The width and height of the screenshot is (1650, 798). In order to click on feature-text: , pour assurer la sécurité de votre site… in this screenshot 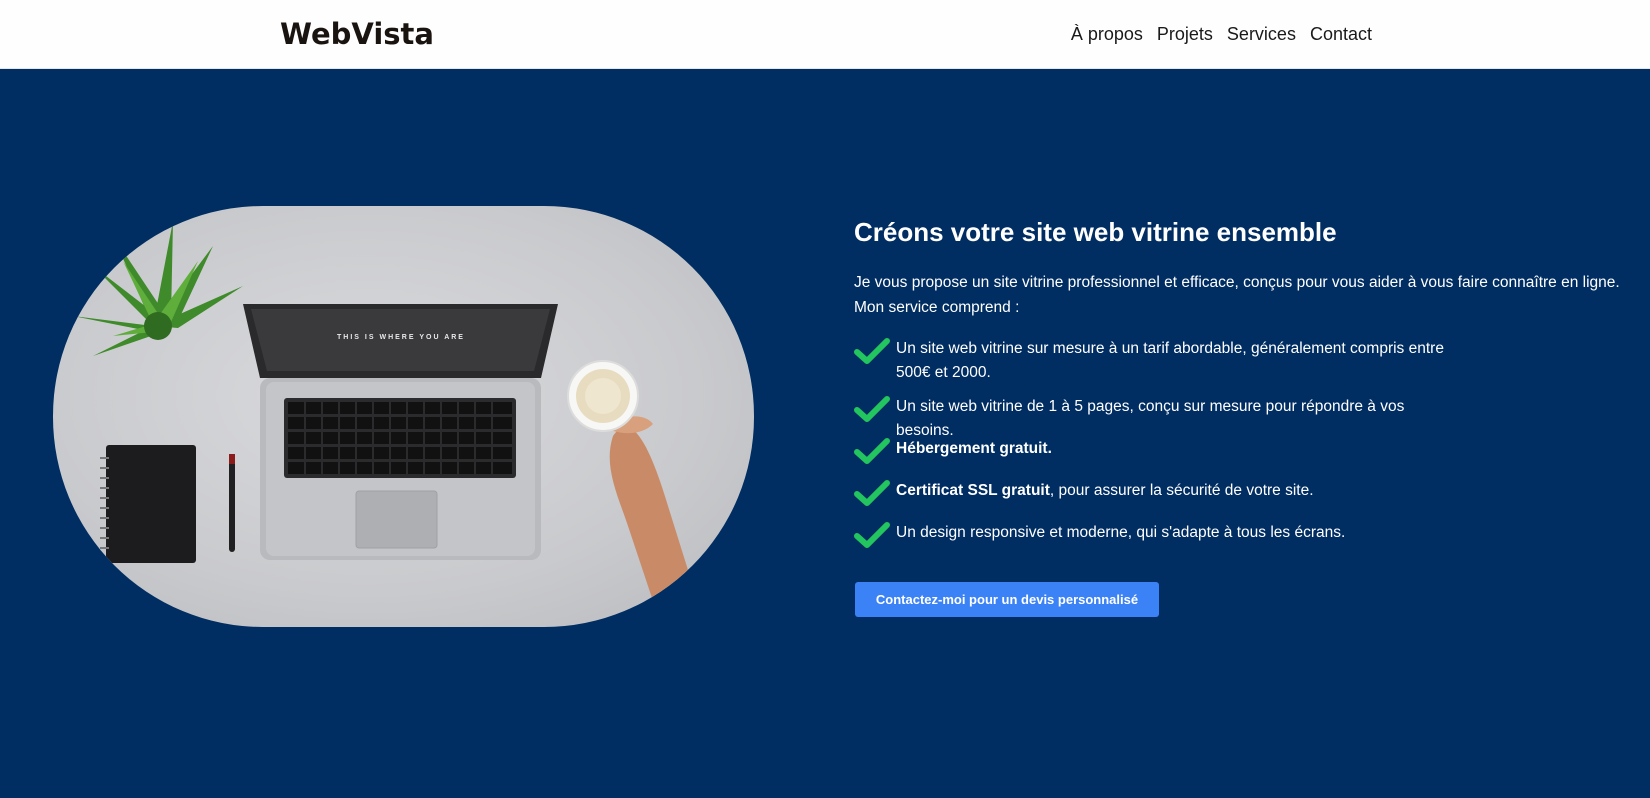, I will do `click(1181, 490)`.